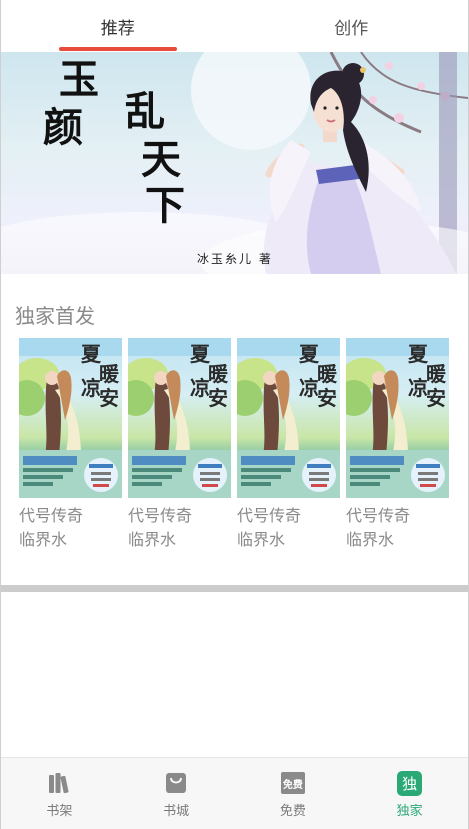  I want to click on tab-create-label: 创作, so click(351, 29).